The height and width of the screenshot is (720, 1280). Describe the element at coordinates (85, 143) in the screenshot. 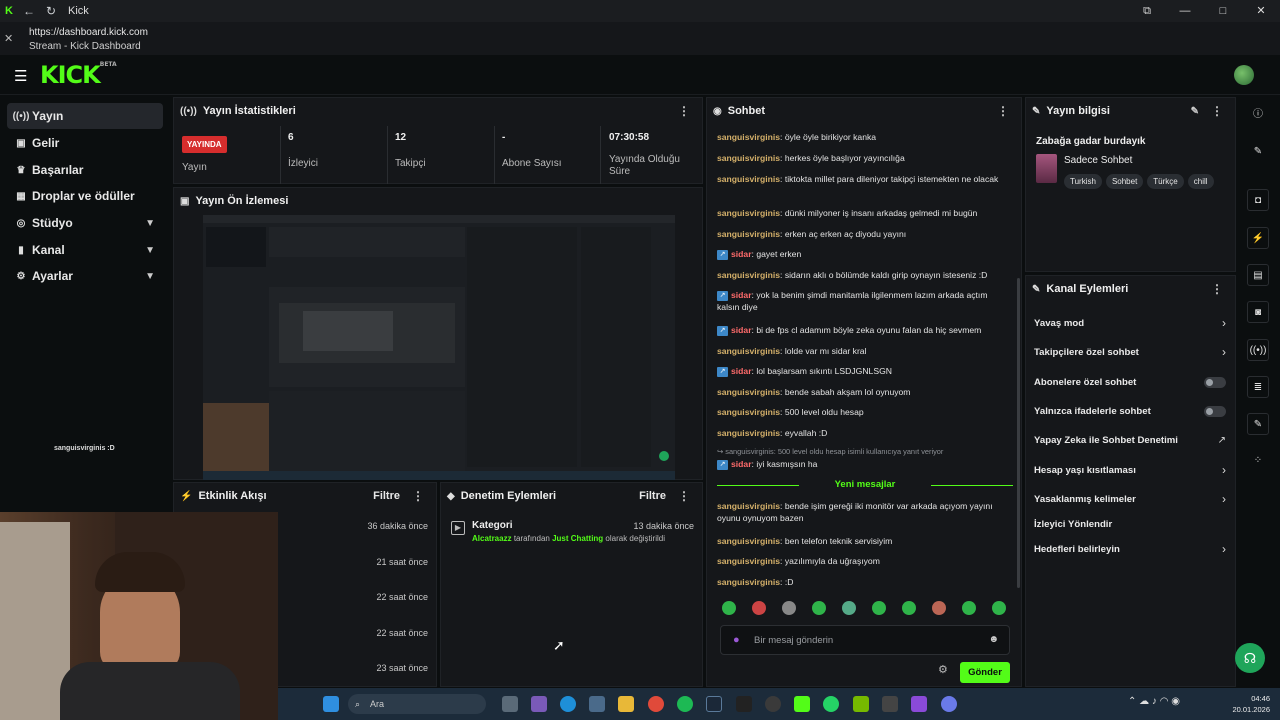

I see `sidebar-item-gelir: ▣ Gelir` at that location.